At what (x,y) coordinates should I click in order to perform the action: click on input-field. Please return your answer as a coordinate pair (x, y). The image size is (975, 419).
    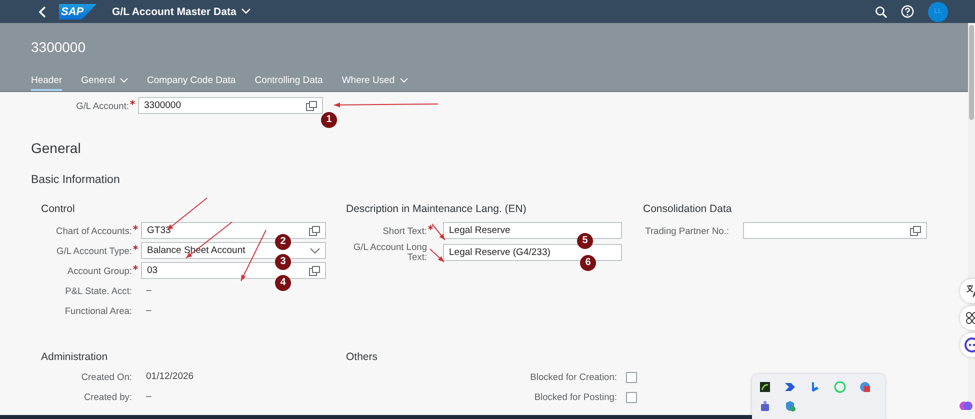
    Looking at the image, I should click on (835, 230).